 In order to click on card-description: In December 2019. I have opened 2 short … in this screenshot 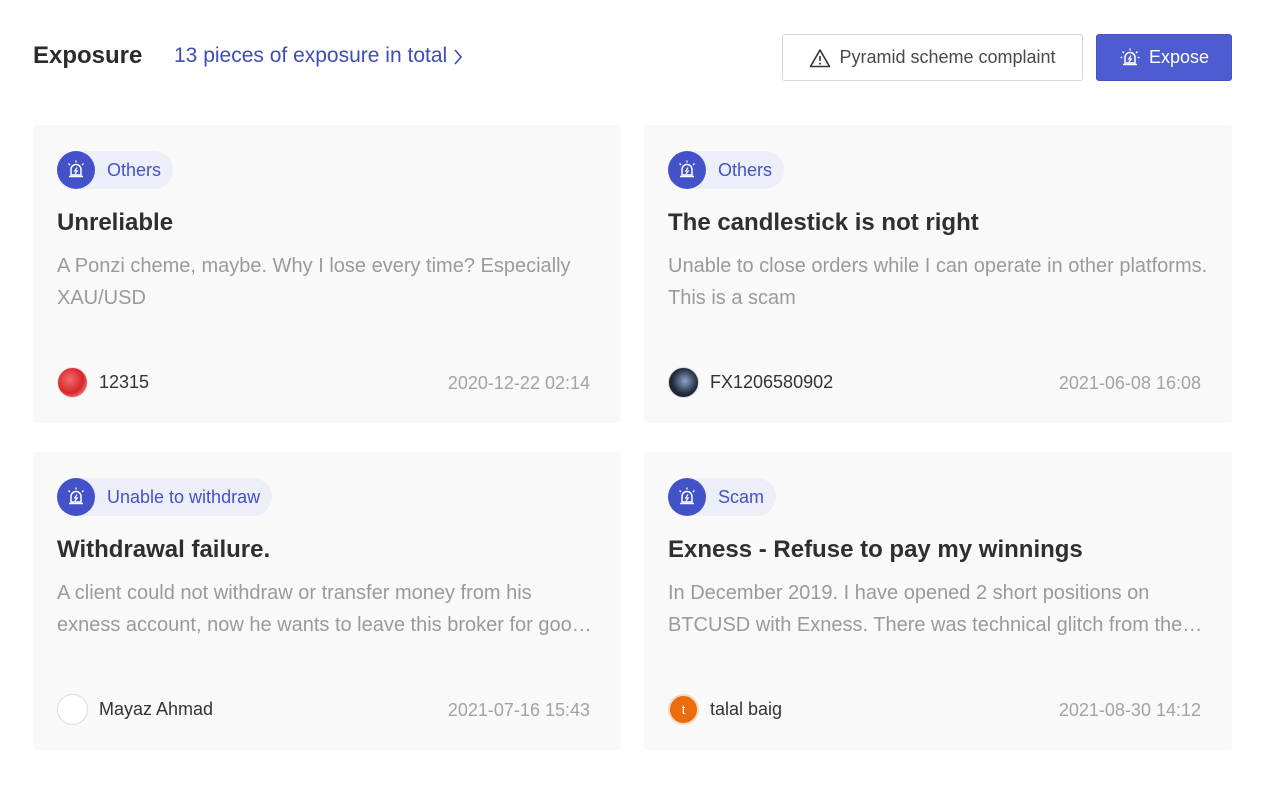, I will do `click(925, 609)`.